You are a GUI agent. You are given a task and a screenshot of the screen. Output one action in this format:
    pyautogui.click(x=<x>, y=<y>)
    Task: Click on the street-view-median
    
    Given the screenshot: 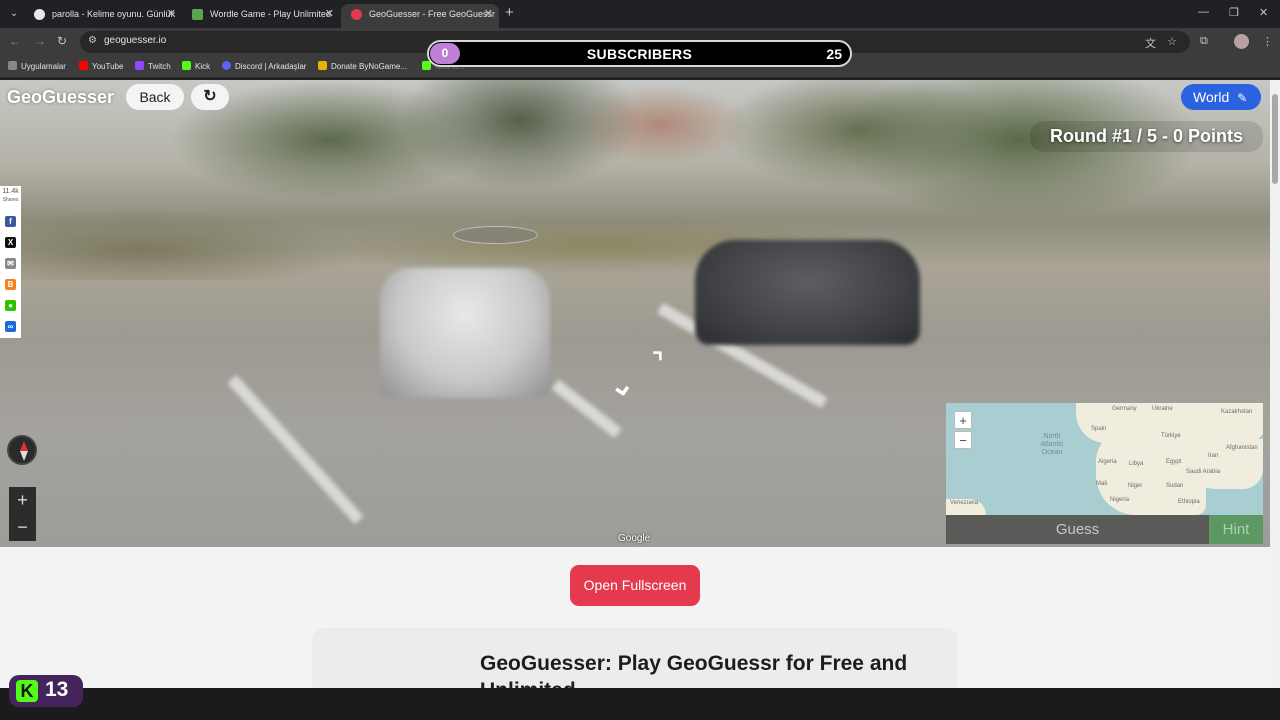 What is the action you would take?
    pyautogui.click(x=635, y=245)
    